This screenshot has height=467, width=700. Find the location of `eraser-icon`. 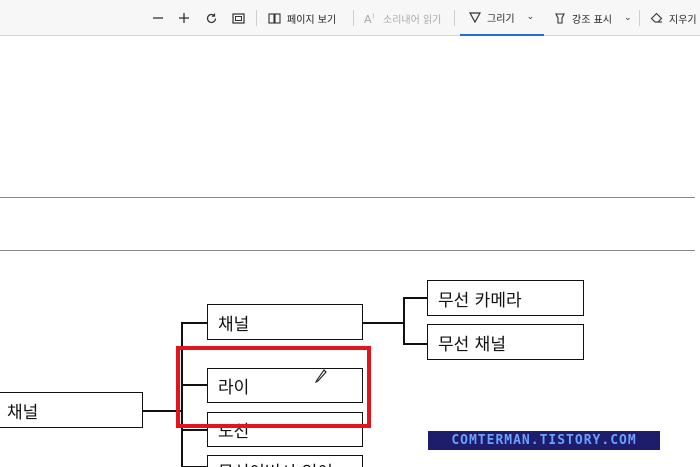

eraser-icon is located at coordinates (656, 17).